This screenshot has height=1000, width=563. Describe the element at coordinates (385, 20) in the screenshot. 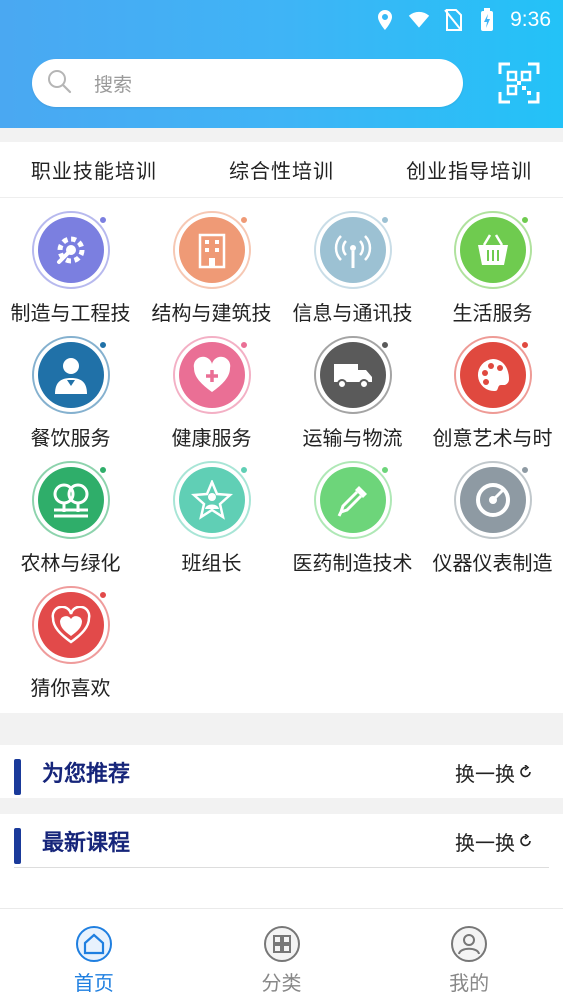

I see `location-icon` at that location.